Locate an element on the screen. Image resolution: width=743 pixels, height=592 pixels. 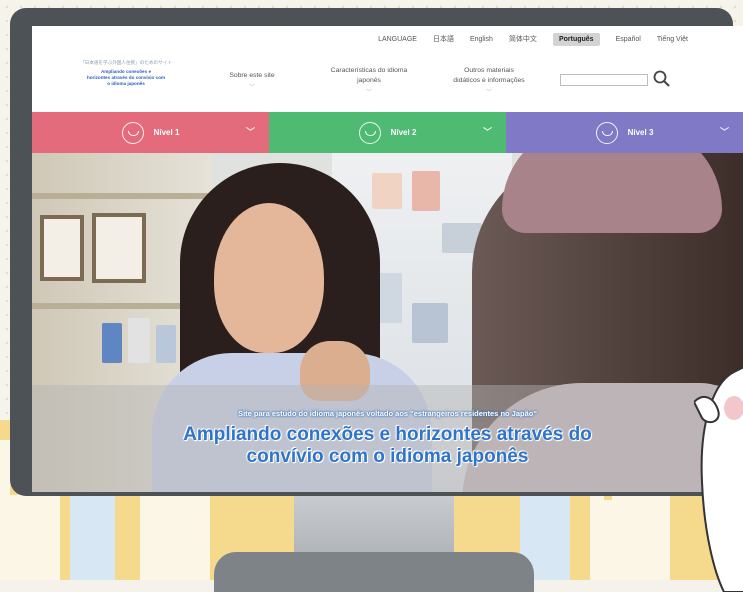
nav-characteristics-label-1: Características do idioma is located at coordinates (369, 70).